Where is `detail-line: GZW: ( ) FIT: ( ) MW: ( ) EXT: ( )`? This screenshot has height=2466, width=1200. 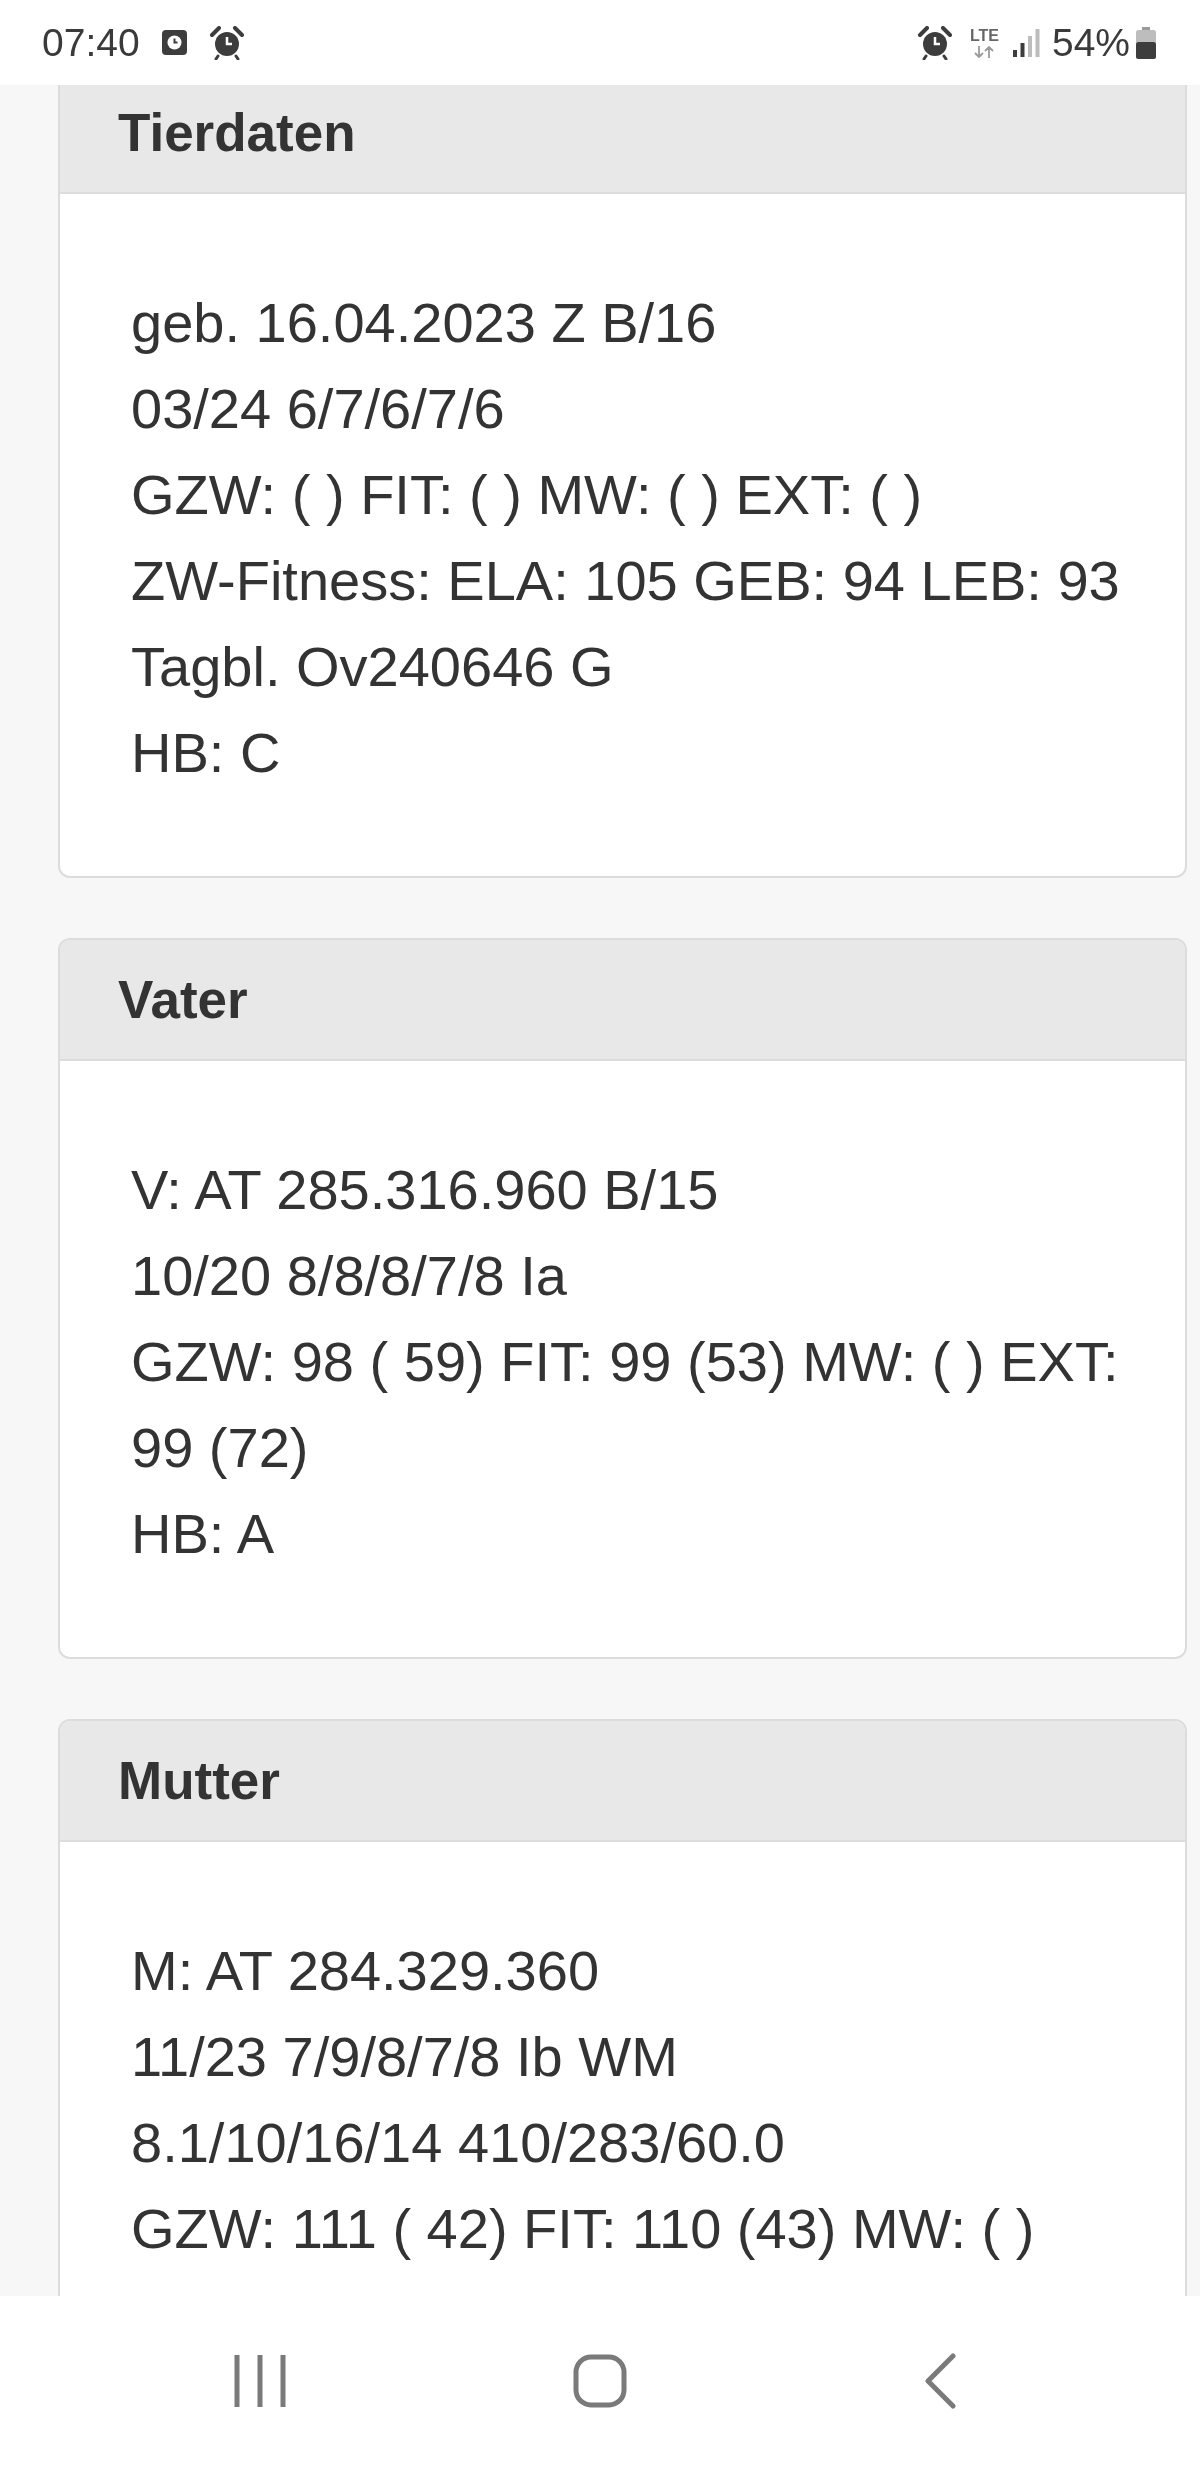 detail-line: GZW: ( ) FIT: ( ) MW: ( ) EXT: ( ) is located at coordinates (527, 495).